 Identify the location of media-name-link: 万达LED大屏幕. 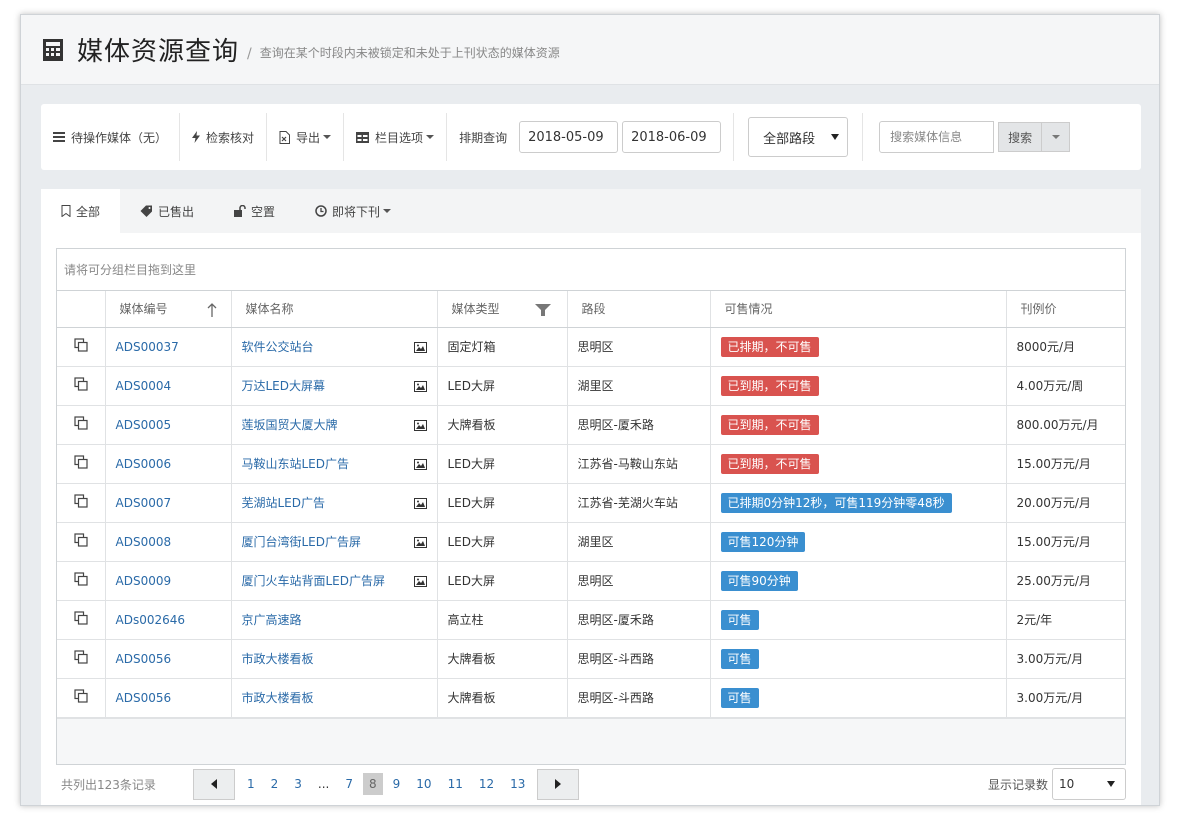
(284, 386).